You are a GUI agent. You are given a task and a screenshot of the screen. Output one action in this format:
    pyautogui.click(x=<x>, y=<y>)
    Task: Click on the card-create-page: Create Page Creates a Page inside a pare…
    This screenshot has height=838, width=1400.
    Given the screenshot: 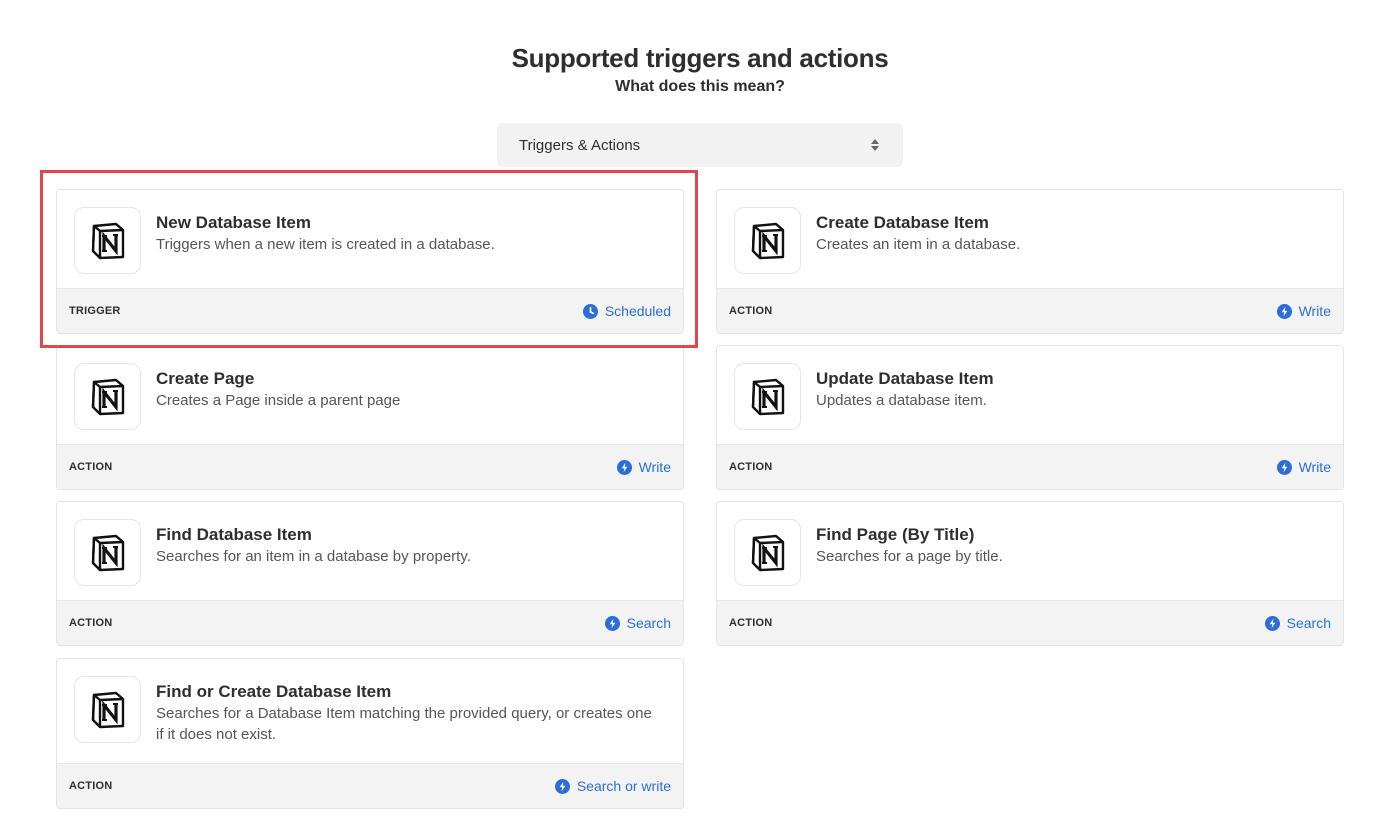 What is the action you would take?
    pyautogui.click(x=370, y=417)
    